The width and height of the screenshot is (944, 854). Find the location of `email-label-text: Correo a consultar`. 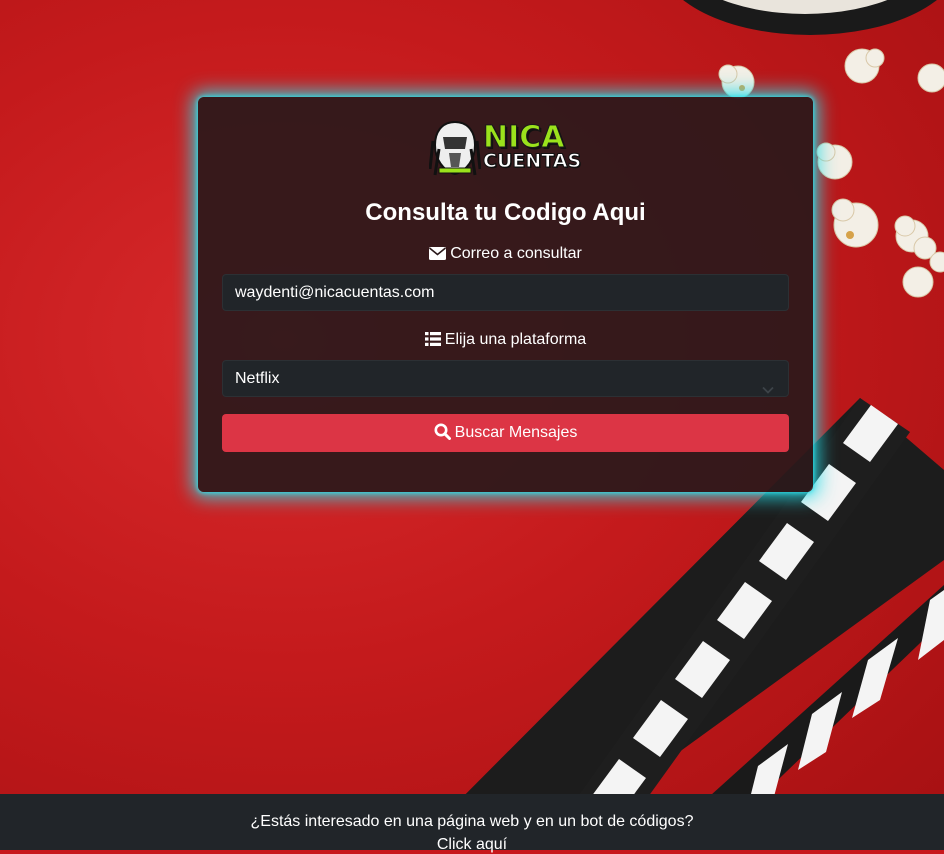

email-label-text: Correo a consultar is located at coordinates (516, 253).